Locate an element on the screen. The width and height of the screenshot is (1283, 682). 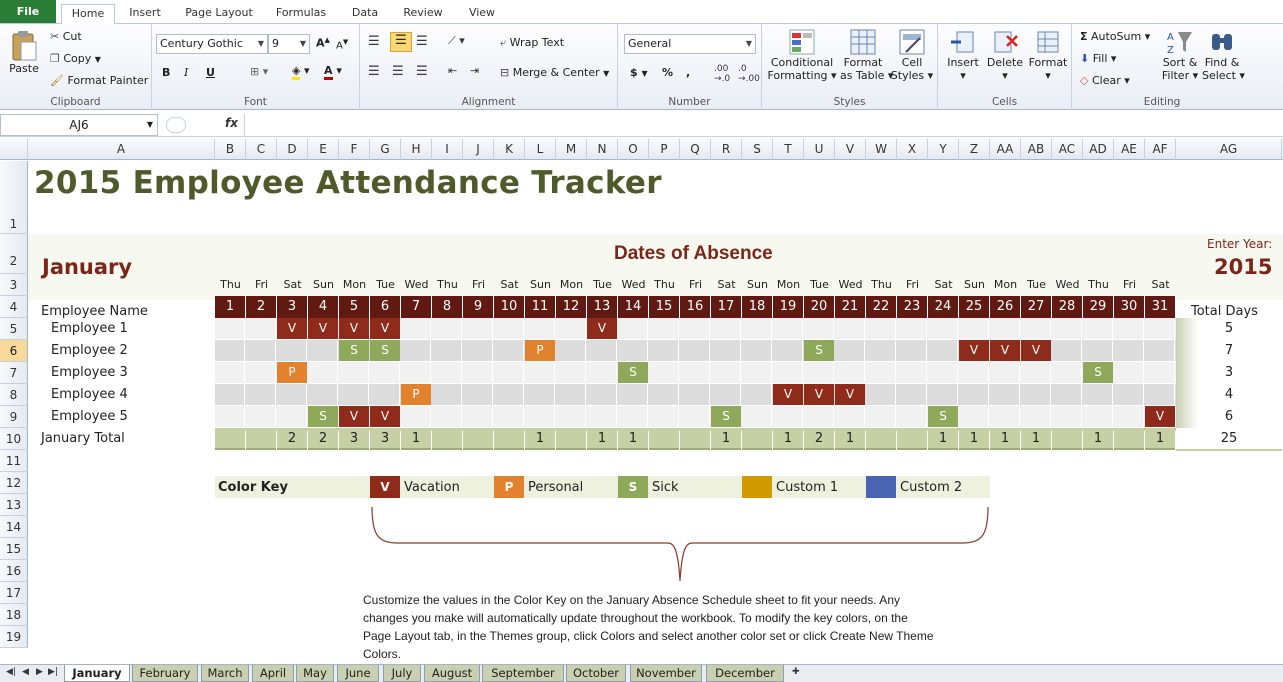
row-header-19: 19 is located at coordinates (14, 637).